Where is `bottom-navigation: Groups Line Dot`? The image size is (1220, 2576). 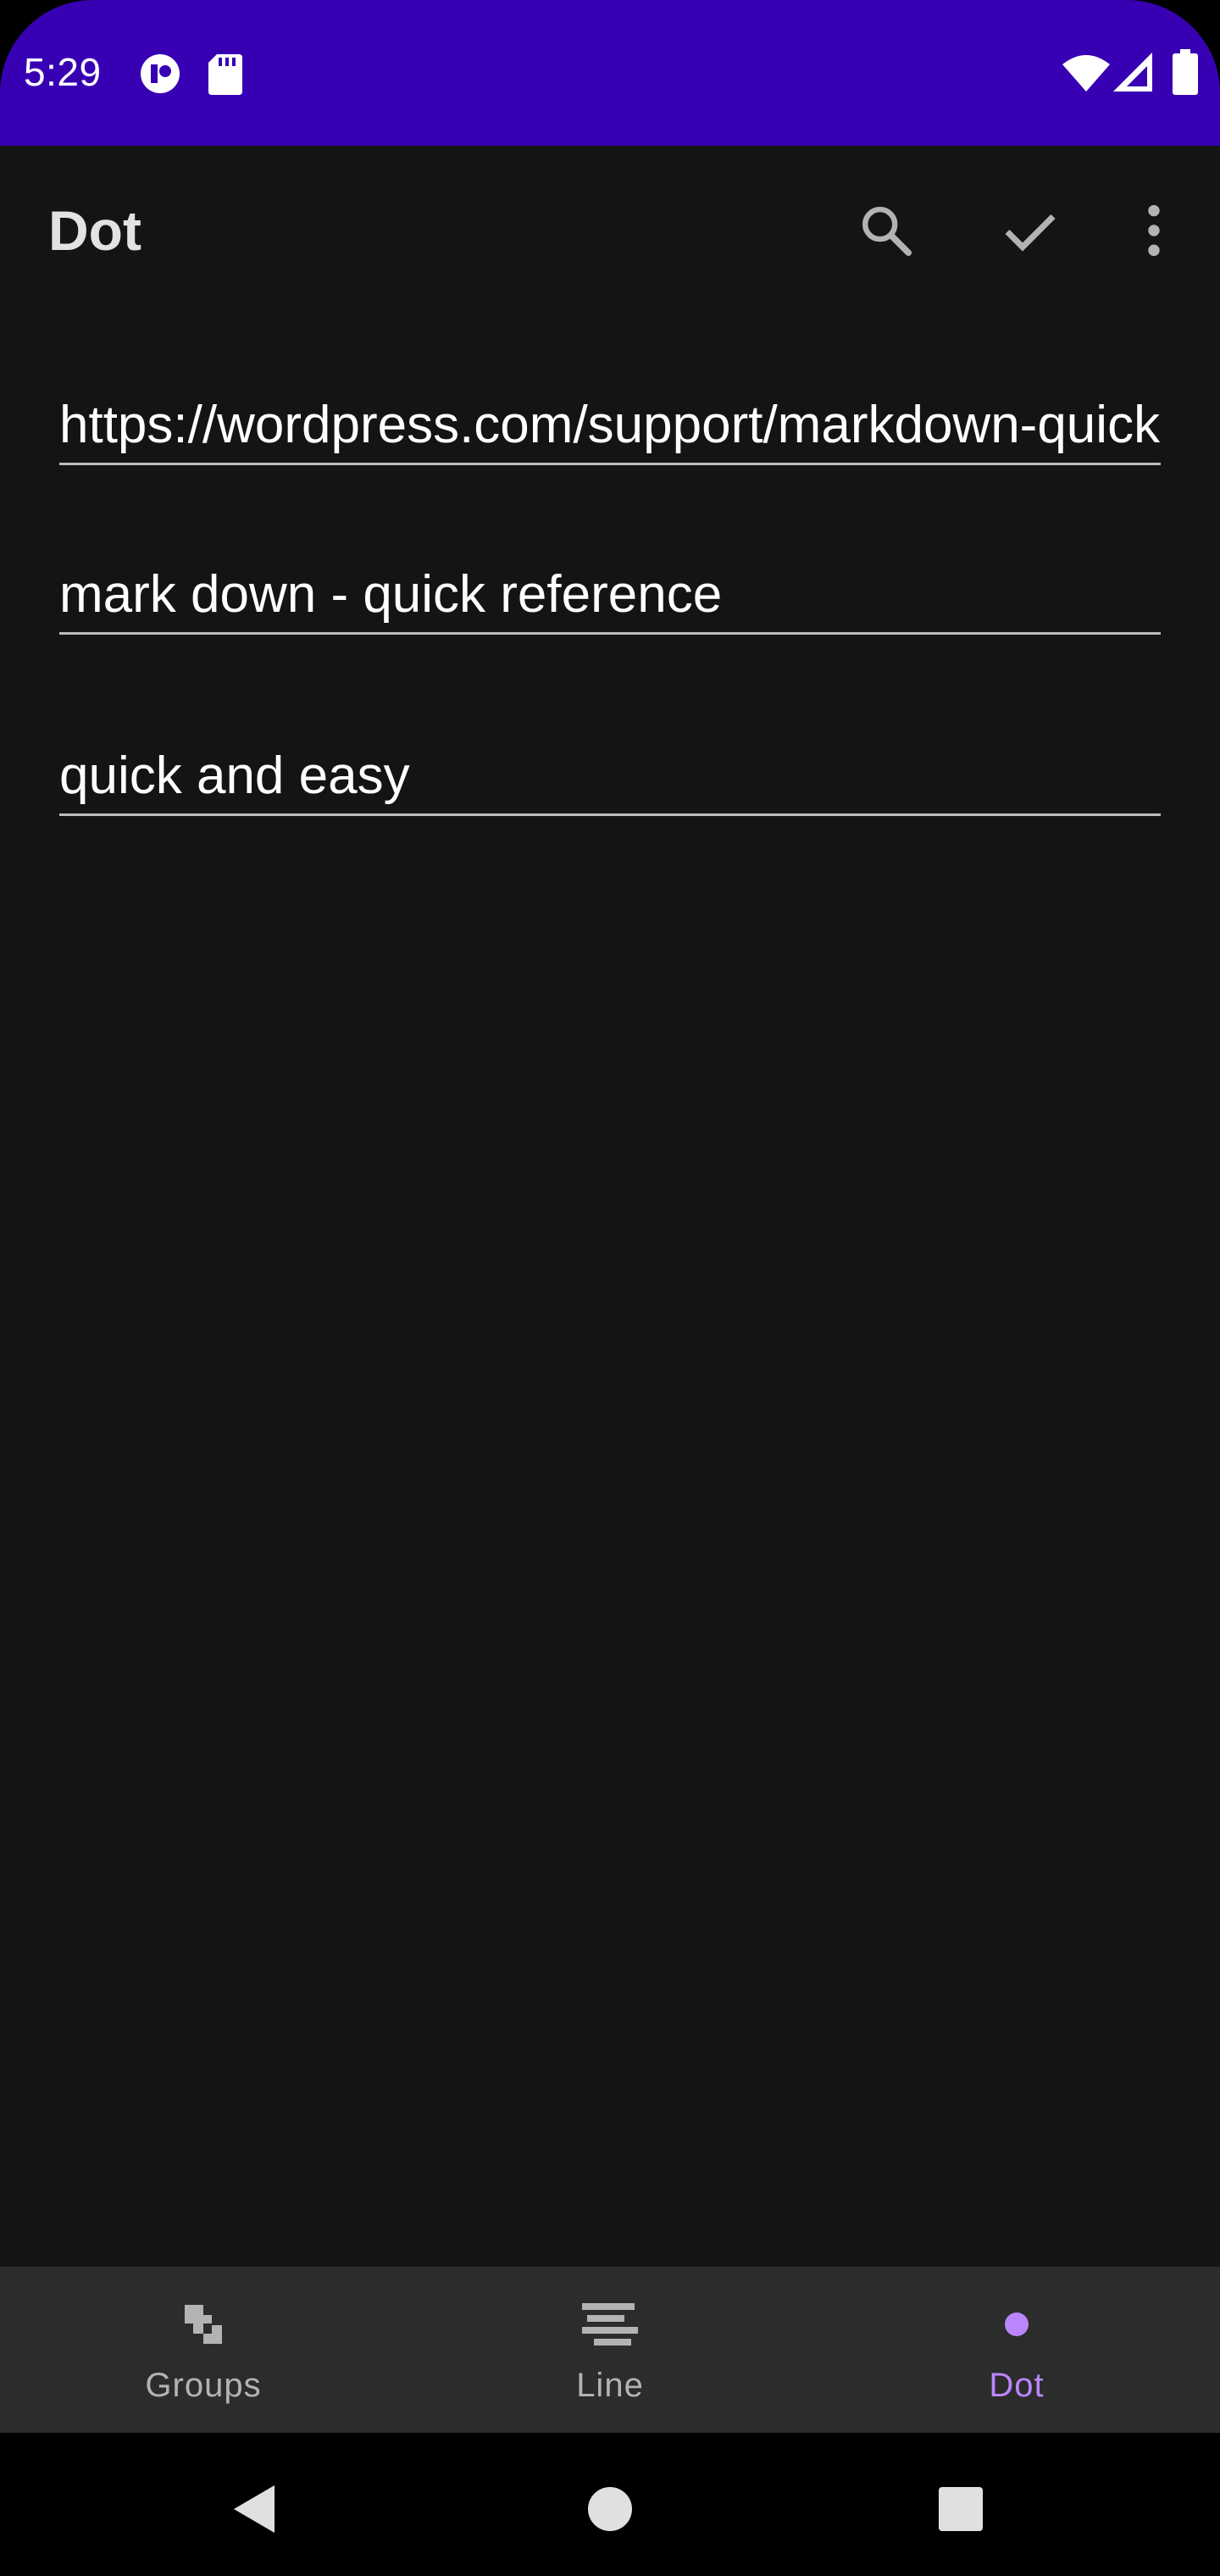 bottom-navigation: Groups Line Dot is located at coordinates (610, 2350).